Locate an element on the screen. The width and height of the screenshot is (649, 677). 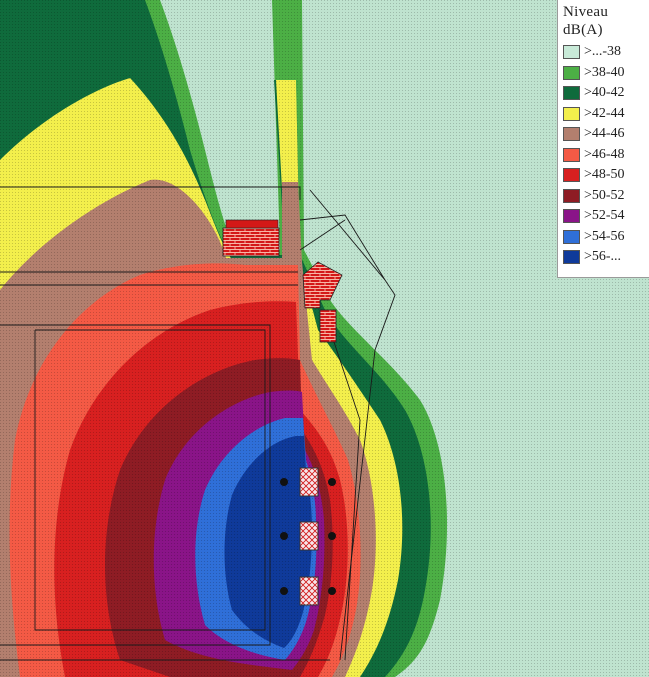
legend-item: >48-50 is located at coordinates (606, 175).